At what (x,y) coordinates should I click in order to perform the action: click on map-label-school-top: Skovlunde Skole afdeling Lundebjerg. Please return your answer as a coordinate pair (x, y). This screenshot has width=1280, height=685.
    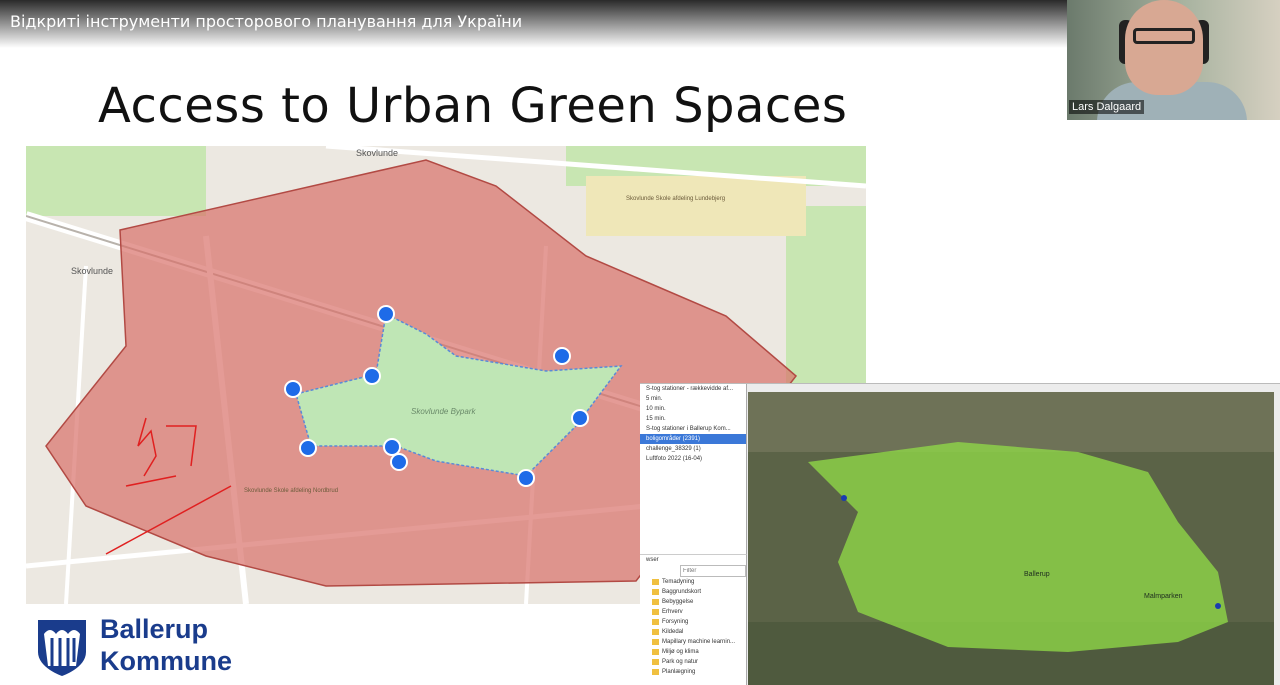
    Looking at the image, I should click on (675, 199).